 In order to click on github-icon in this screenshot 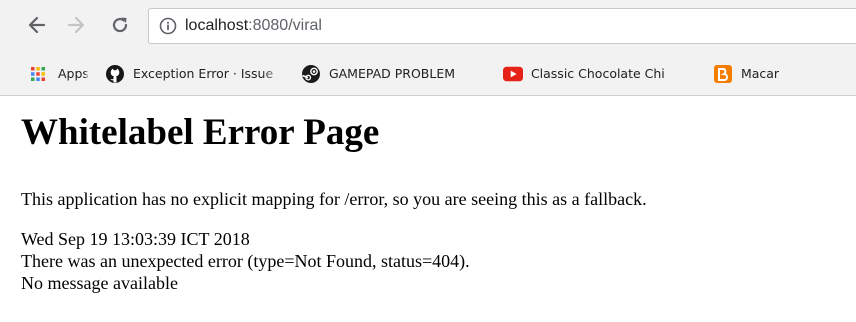, I will do `click(115, 74)`.